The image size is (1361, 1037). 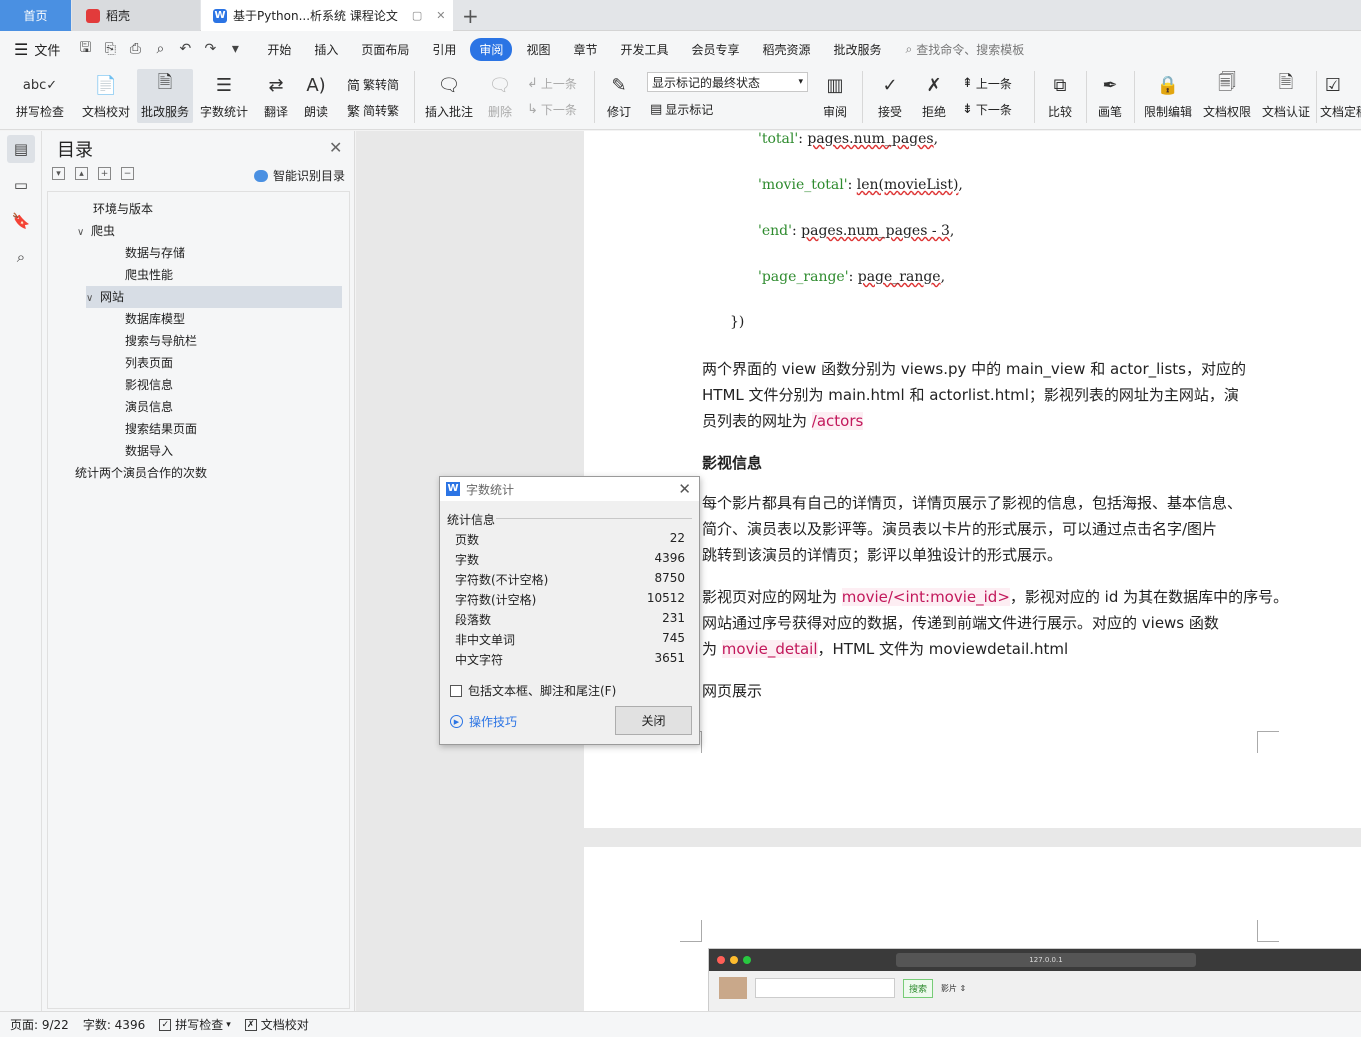 What do you see at coordinates (440, 15) in the screenshot?
I see `tab-close-icon: ✕` at bounding box center [440, 15].